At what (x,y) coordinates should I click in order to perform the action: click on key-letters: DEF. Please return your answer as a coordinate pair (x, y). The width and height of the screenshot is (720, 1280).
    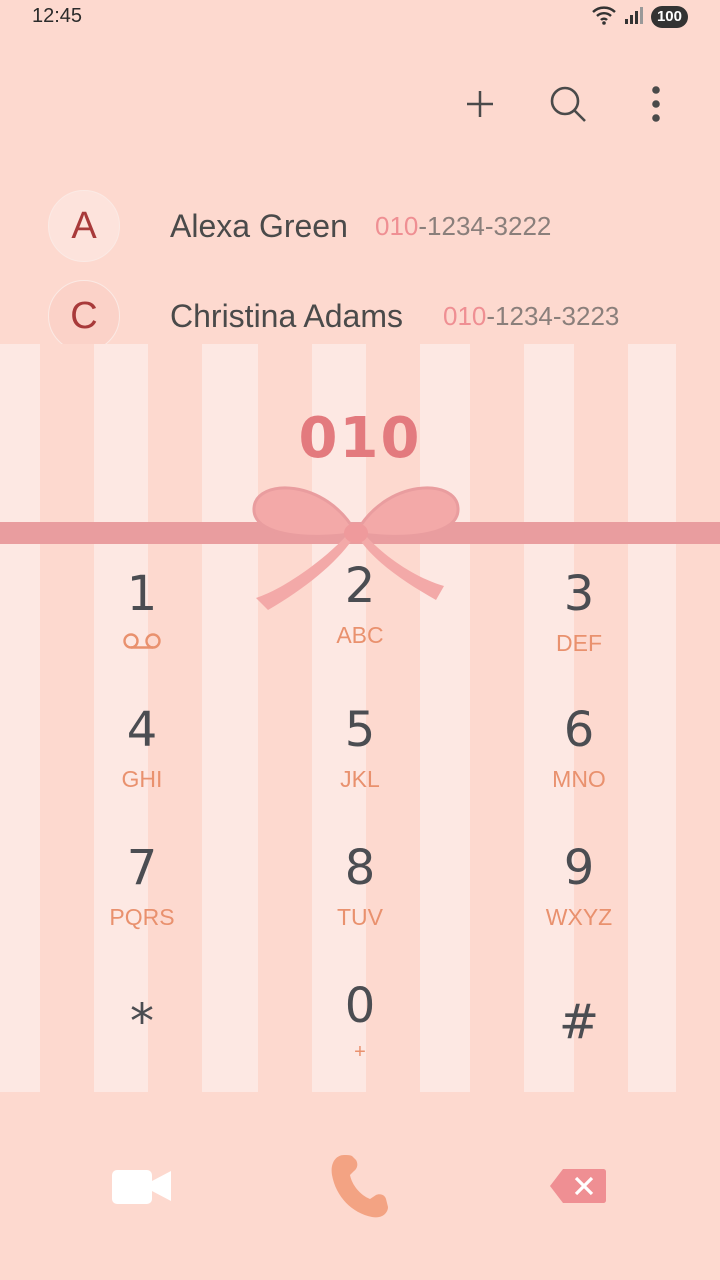
    Looking at the image, I should click on (579, 643).